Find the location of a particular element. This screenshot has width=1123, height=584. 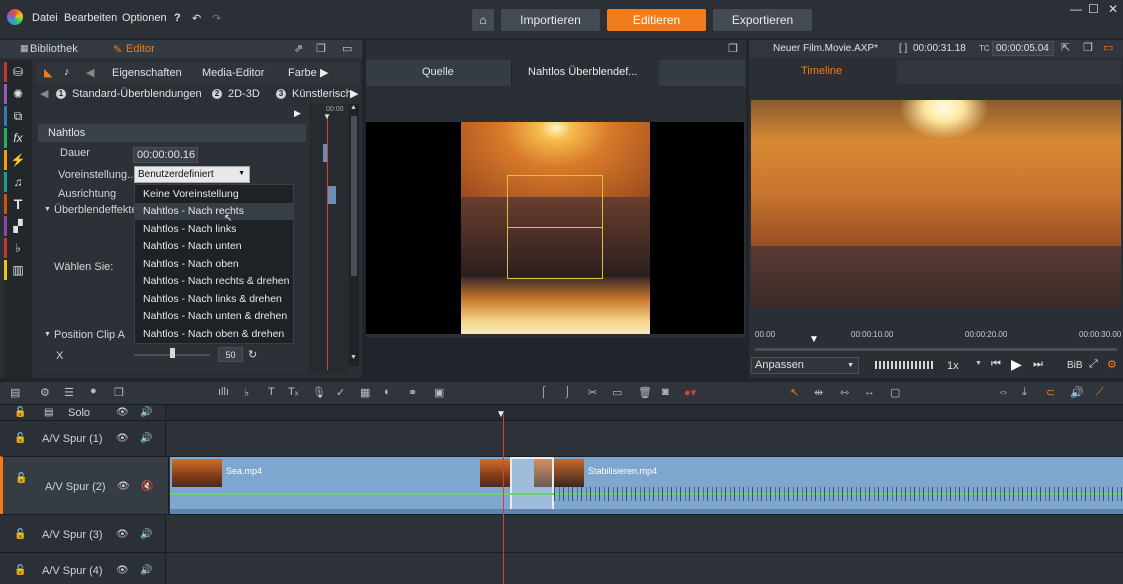

music-icon: ♫ is located at coordinates (18, 182).